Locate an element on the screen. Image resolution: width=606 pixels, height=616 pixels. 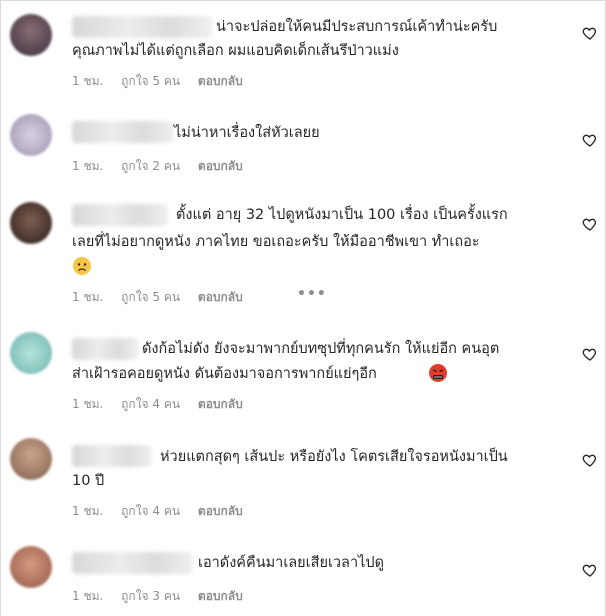
sad-face-emoji-icon is located at coordinates (82, 266).